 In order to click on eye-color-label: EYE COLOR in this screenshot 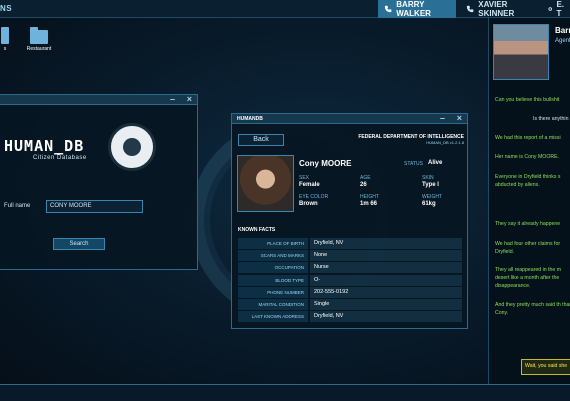, I will do `click(314, 197)`.